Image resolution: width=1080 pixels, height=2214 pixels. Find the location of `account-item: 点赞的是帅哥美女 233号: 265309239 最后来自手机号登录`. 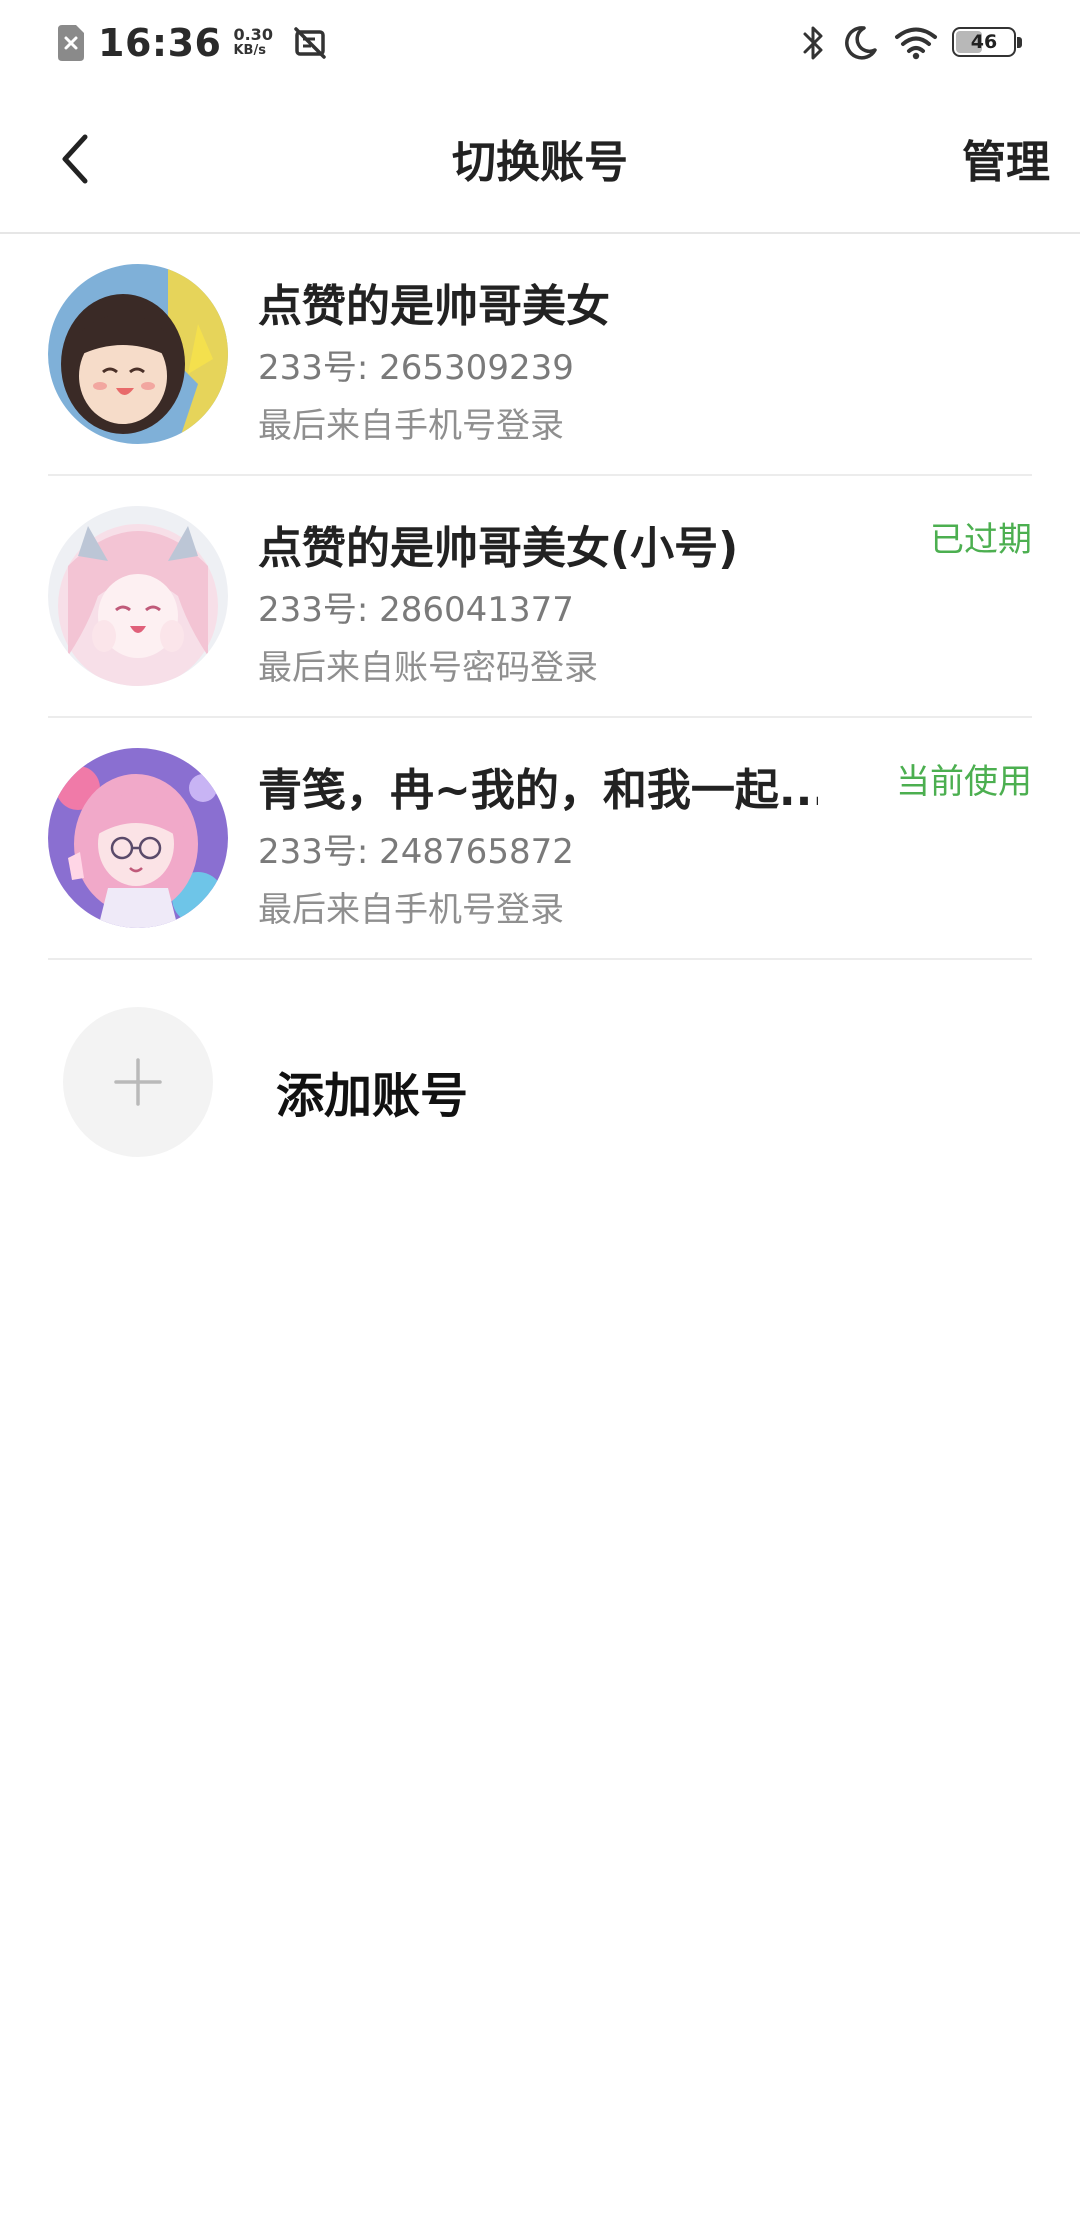

account-item: 点赞的是帅哥美女 233号: 265309239 最后来自手机号登录 is located at coordinates (540, 355).